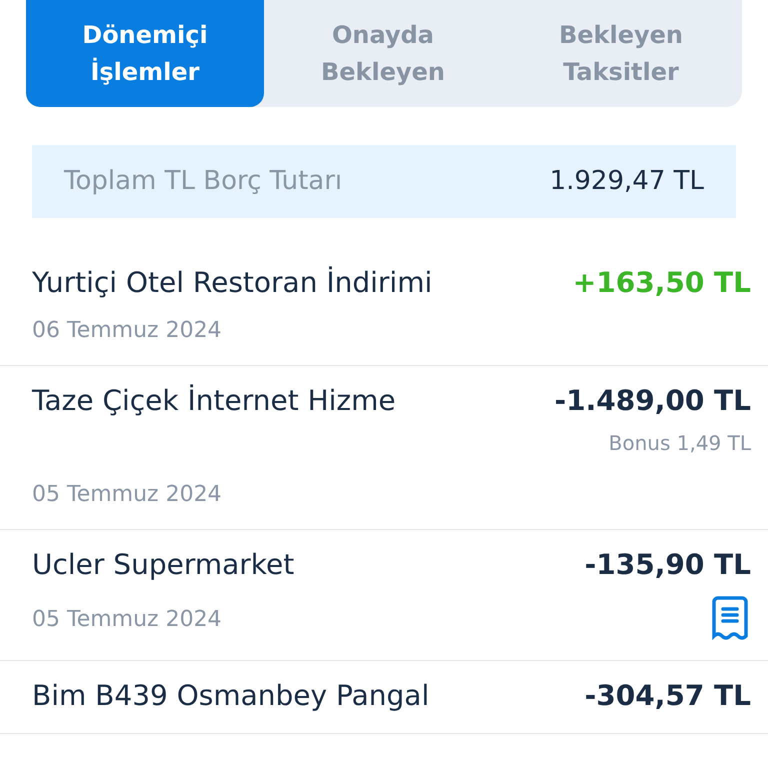 Image resolution: width=768 pixels, height=768 pixels. What do you see at coordinates (730, 619) in the screenshot?
I see `receipt-icon` at bounding box center [730, 619].